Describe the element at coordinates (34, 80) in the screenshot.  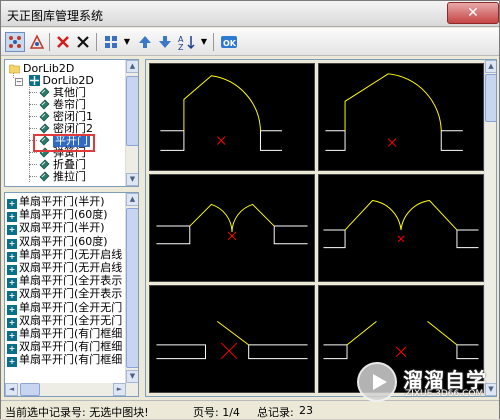
I see `library-icon` at that location.